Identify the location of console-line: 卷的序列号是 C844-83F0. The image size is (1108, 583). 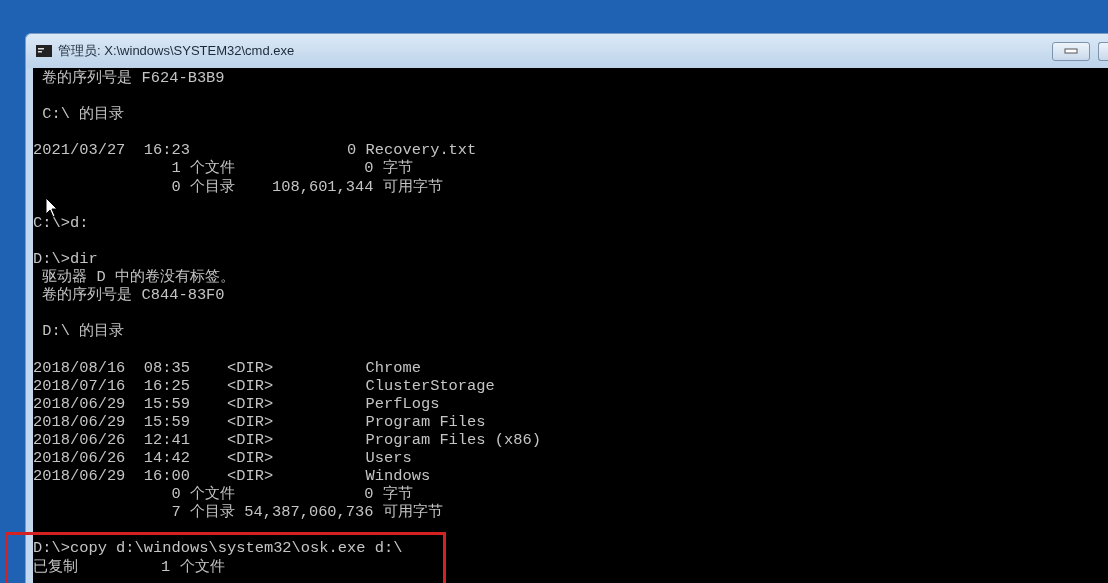
(133, 295).